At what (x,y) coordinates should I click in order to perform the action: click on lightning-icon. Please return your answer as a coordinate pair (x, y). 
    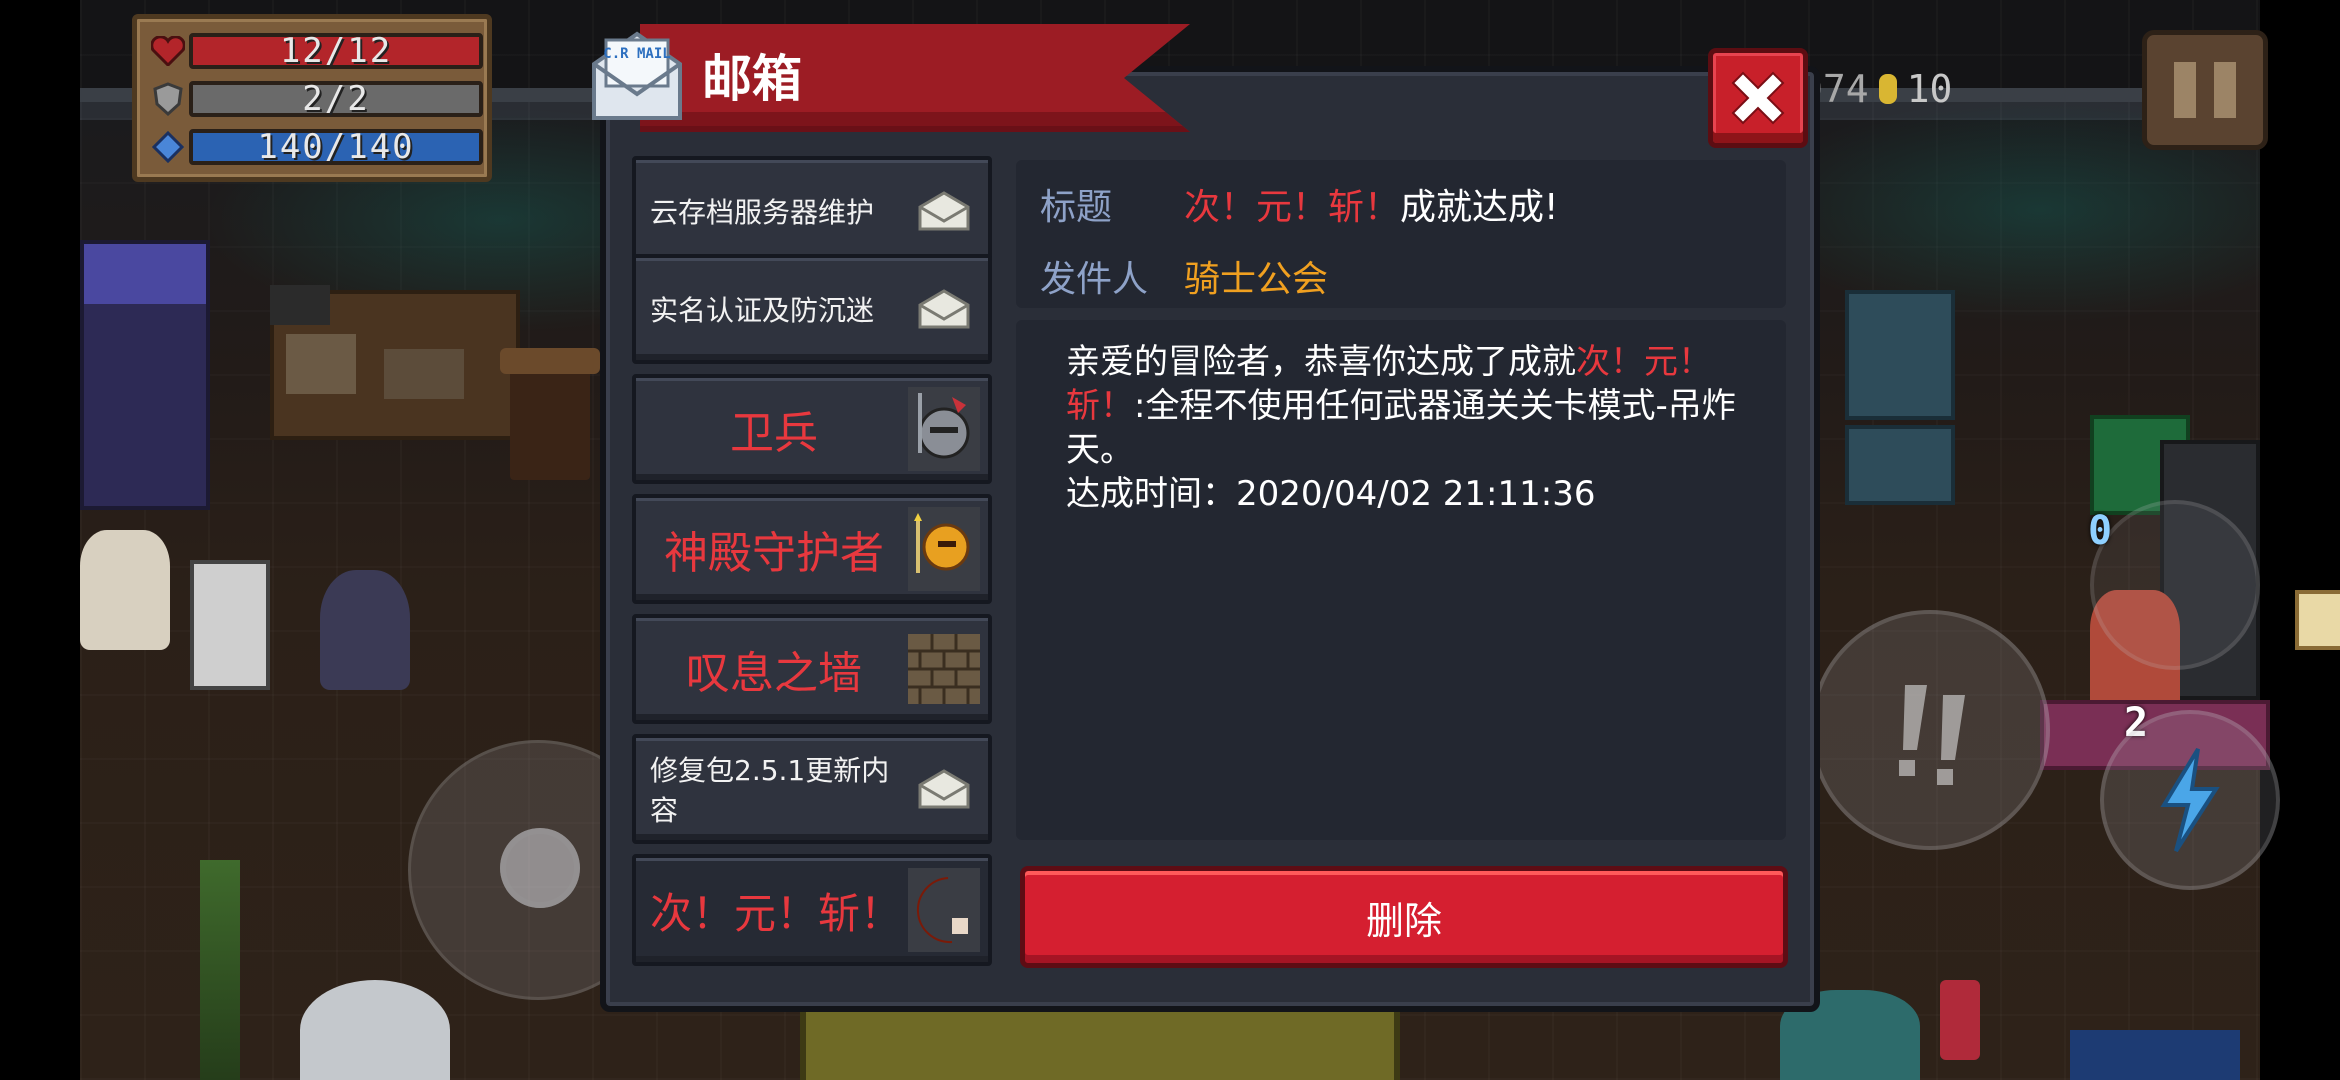
    Looking at the image, I should click on (2190, 800).